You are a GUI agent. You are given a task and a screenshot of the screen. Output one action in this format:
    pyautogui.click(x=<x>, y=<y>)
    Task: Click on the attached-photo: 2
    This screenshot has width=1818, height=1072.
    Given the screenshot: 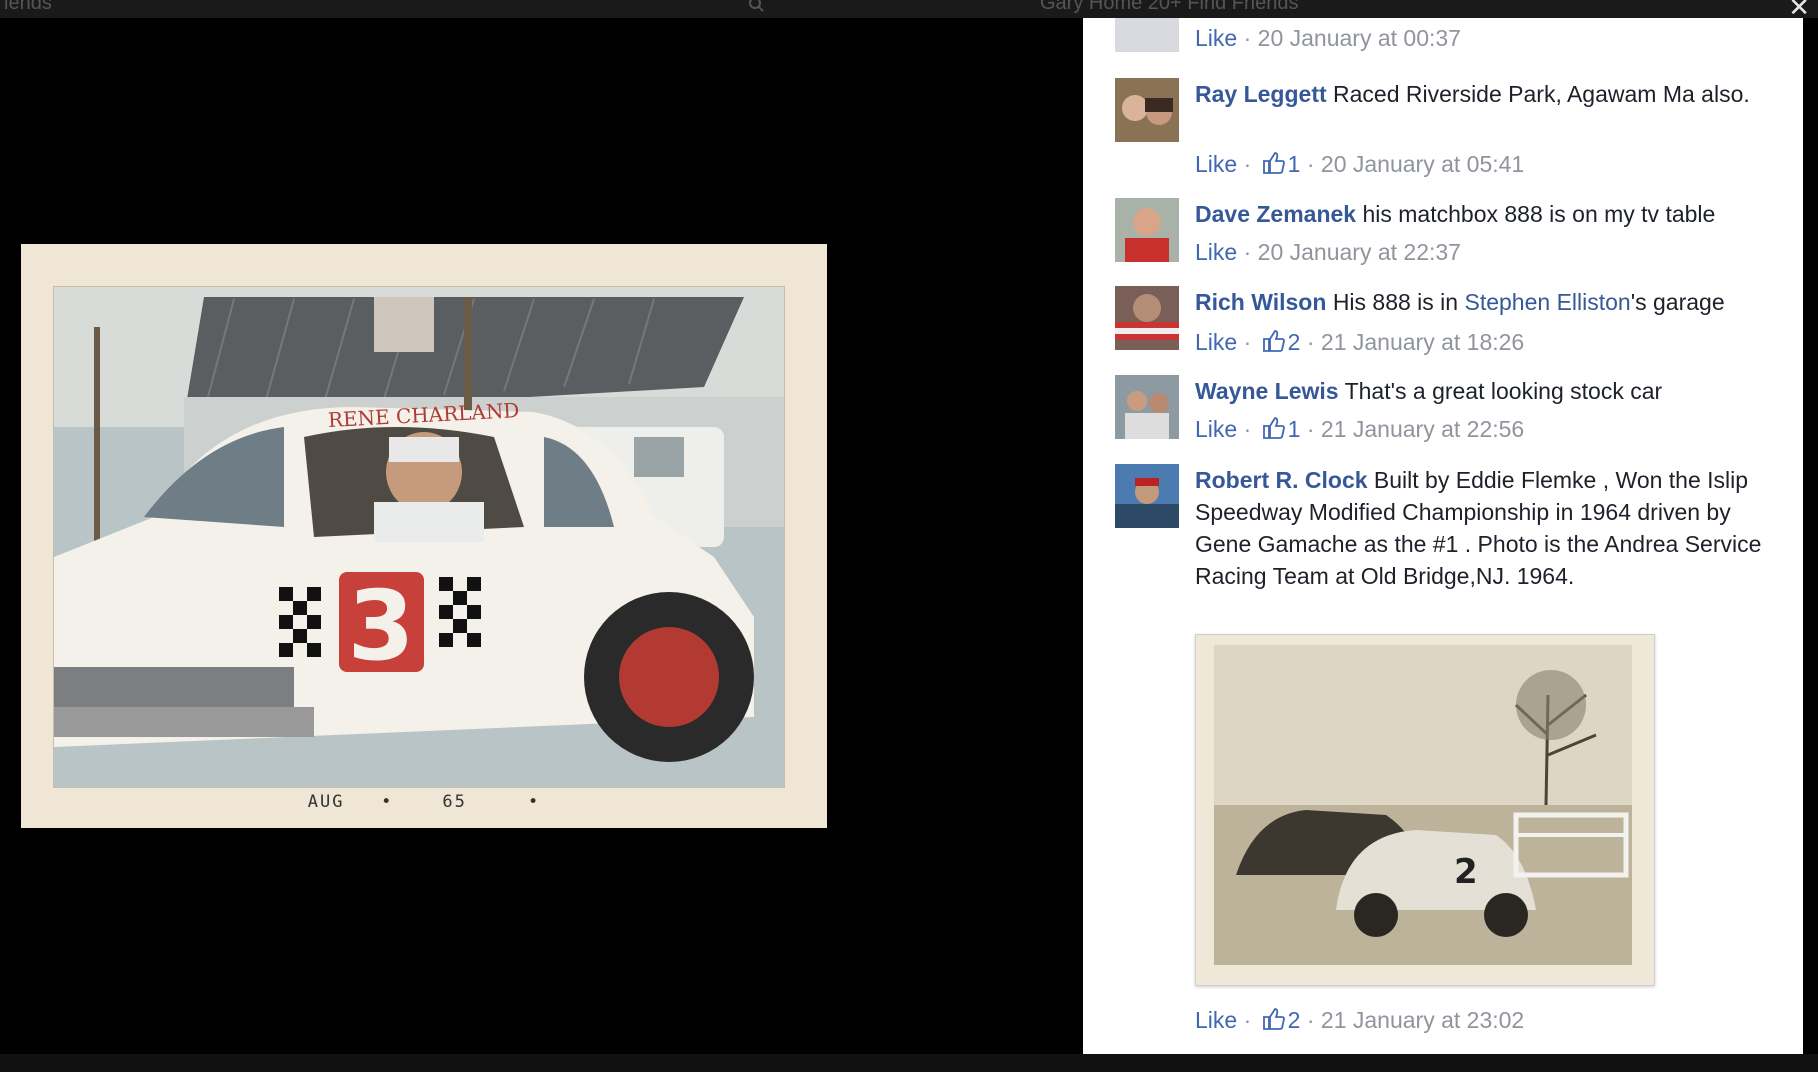 What is the action you would take?
    pyautogui.click(x=1425, y=810)
    